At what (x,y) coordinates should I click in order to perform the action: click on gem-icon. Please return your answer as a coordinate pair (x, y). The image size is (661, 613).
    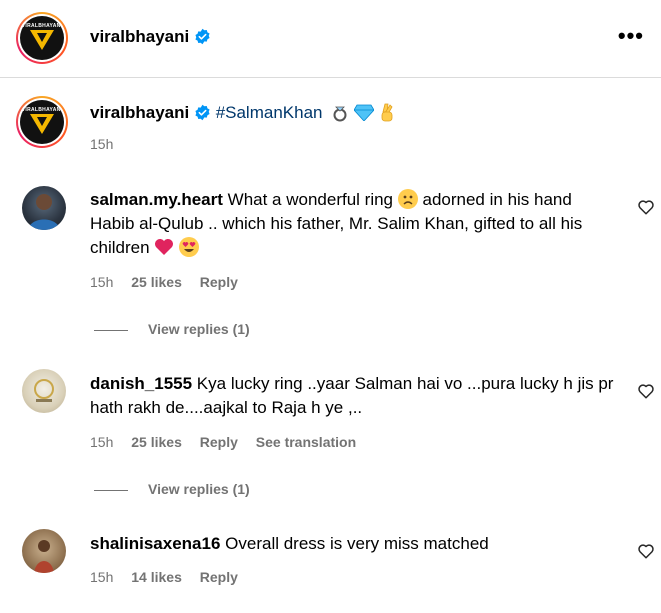
    Looking at the image, I should click on (364, 113).